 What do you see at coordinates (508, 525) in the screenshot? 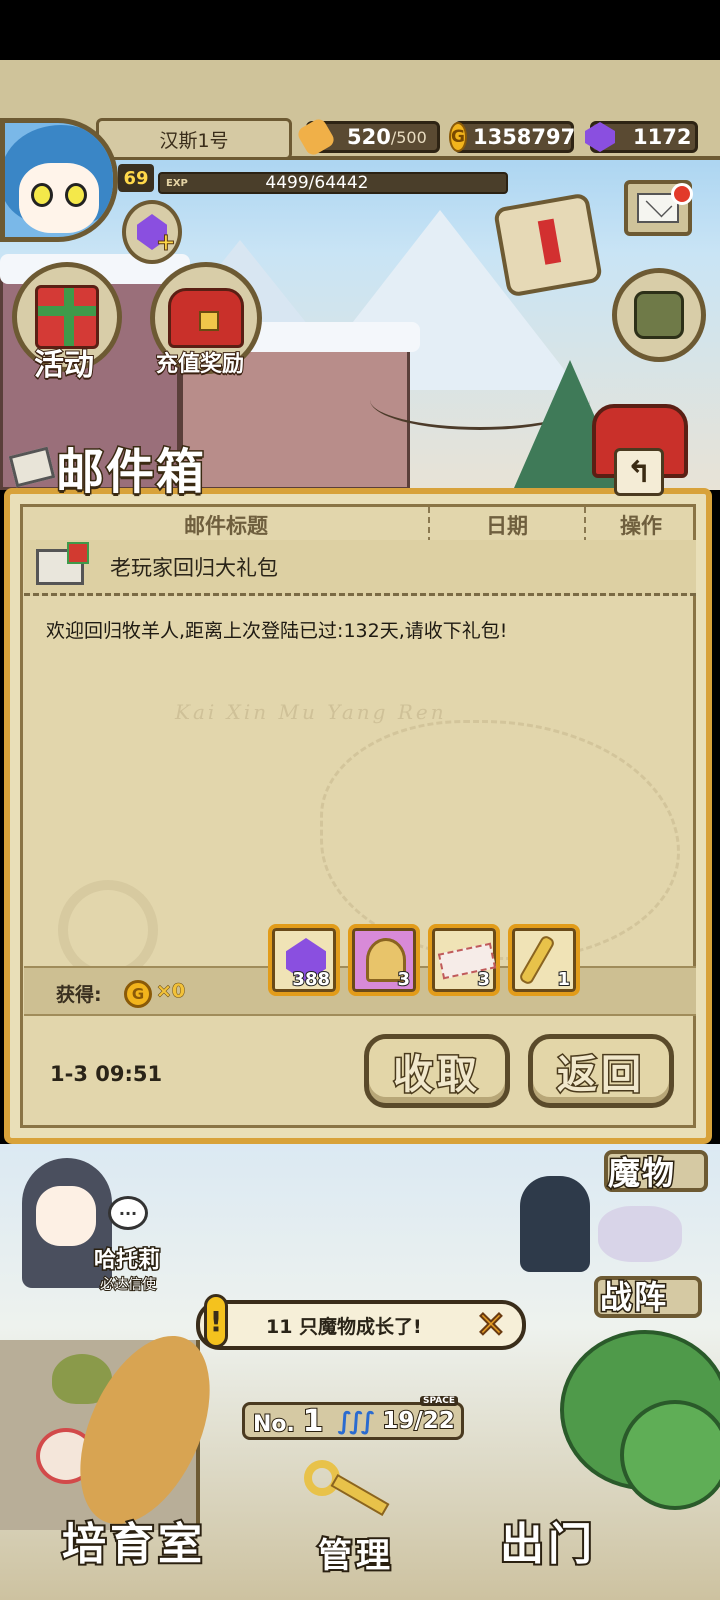
I see `column-date: 日期` at bounding box center [508, 525].